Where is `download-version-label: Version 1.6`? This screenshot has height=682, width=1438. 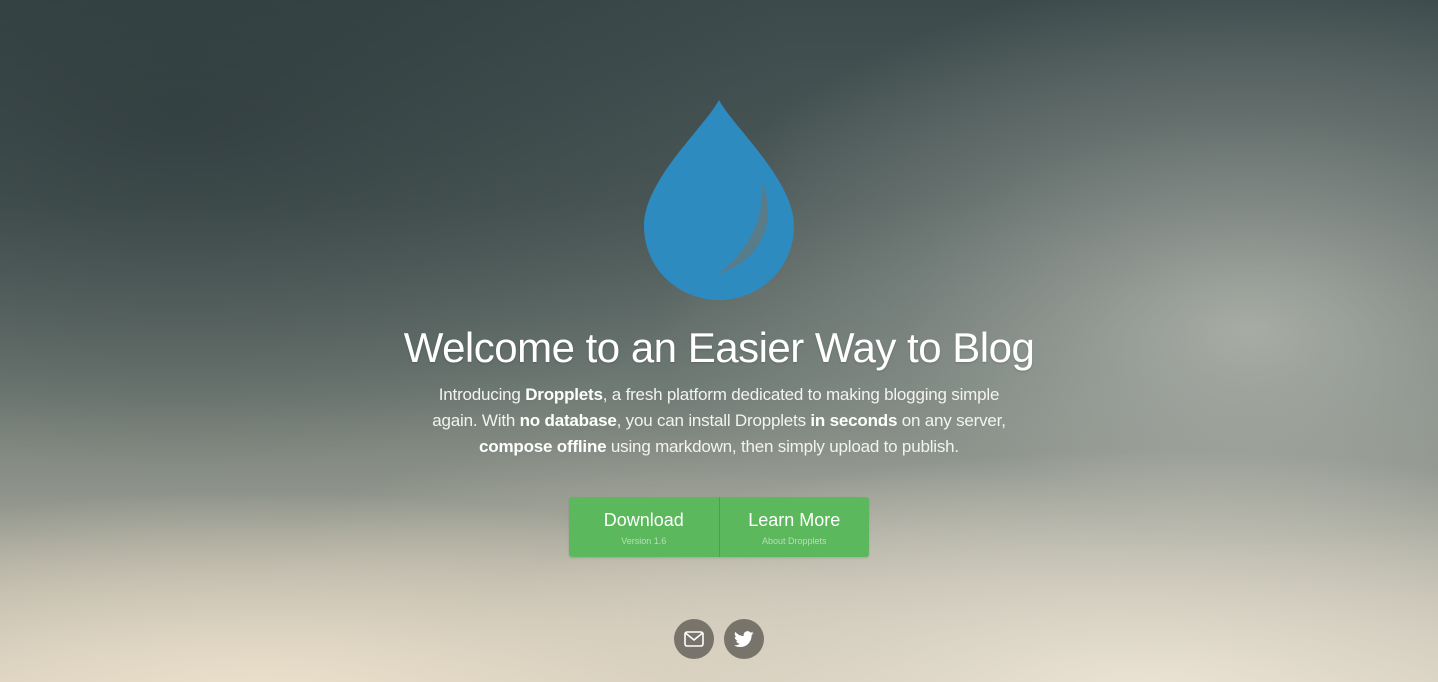
download-version-label: Version 1.6 is located at coordinates (644, 541).